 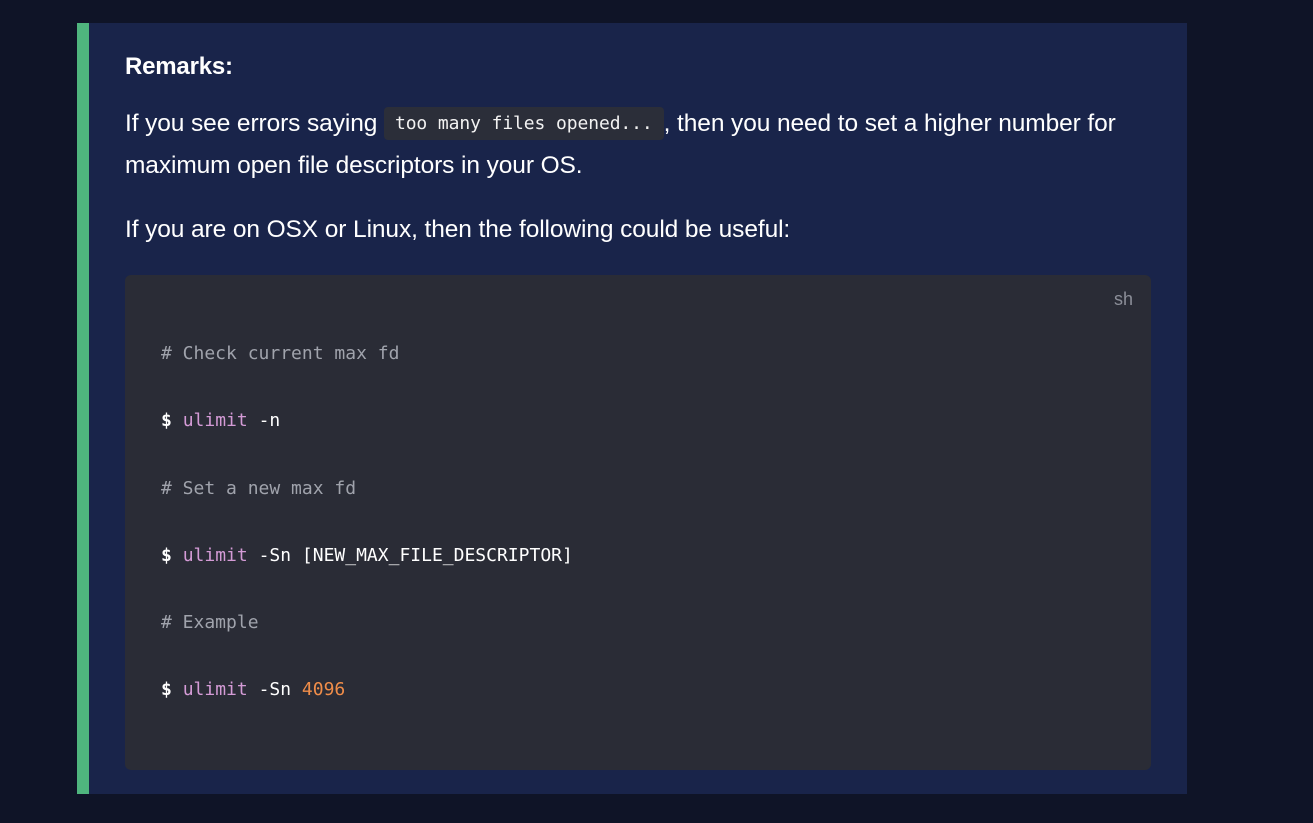 I want to click on code-argument: -Sn [NEW_MAX_FILE_DESCRIPTOR], so click(x=415, y=555).